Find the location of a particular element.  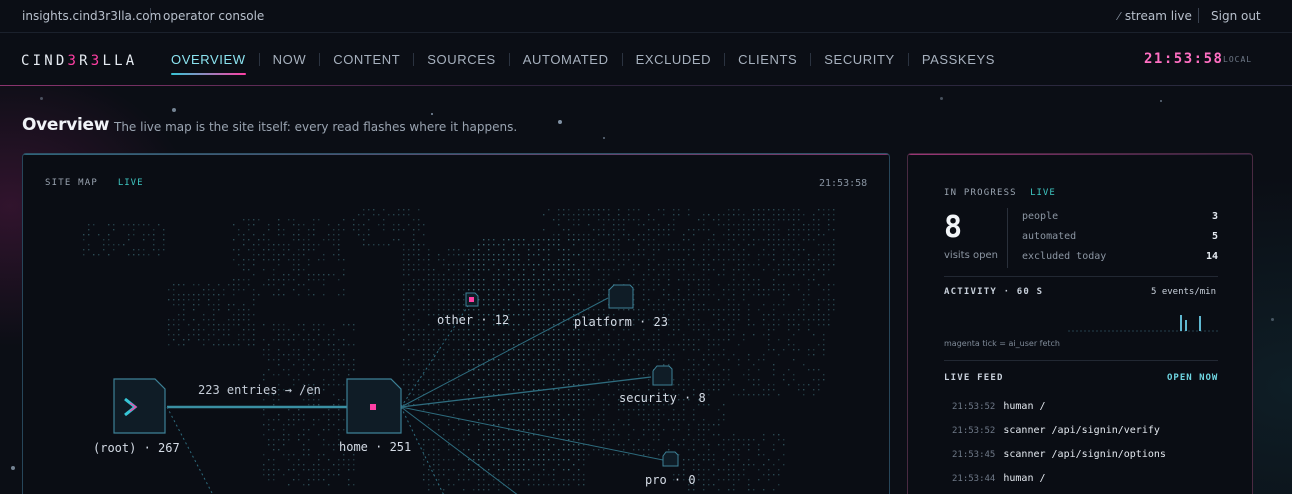

feed-item: 21:53:45 scanner /api/signin/options is located at coordinates (1059, 454).